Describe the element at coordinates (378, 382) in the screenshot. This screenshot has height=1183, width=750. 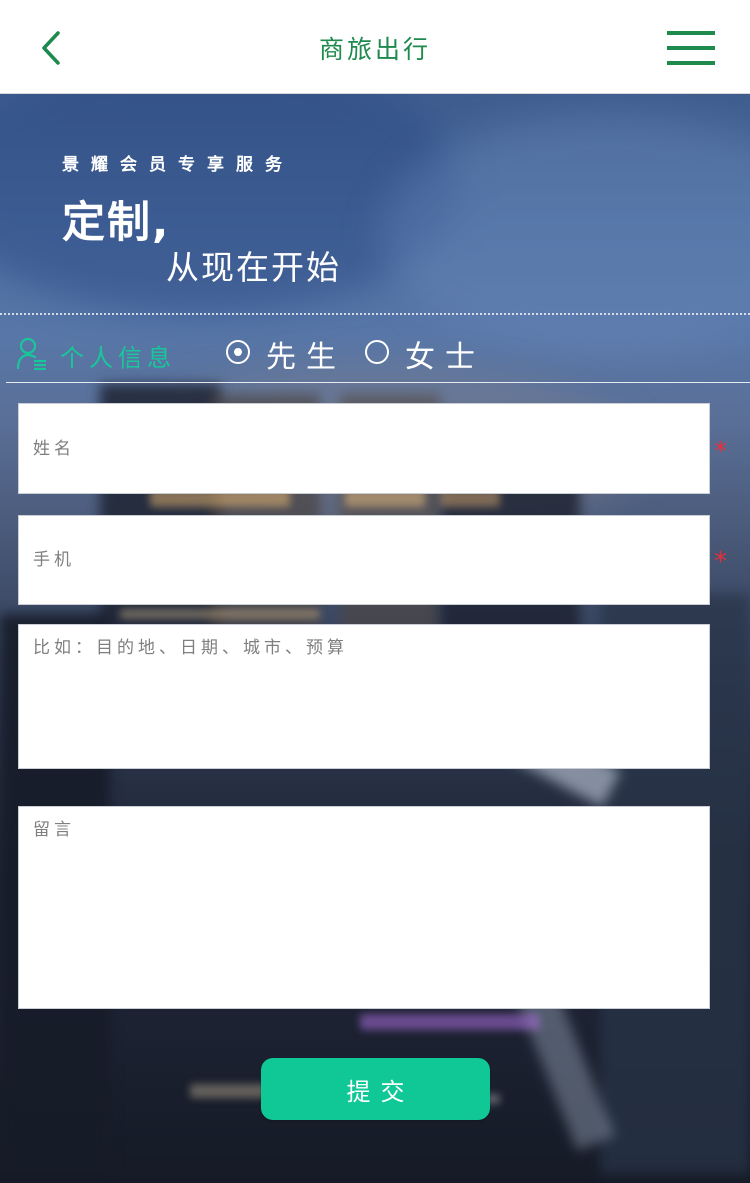
I see `personal-info-divider` at that location.